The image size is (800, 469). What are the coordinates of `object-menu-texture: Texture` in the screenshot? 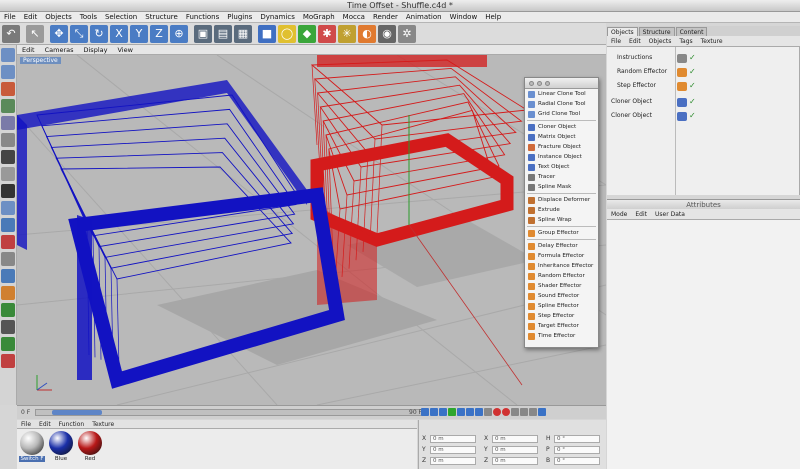 It's located at (712, 41).